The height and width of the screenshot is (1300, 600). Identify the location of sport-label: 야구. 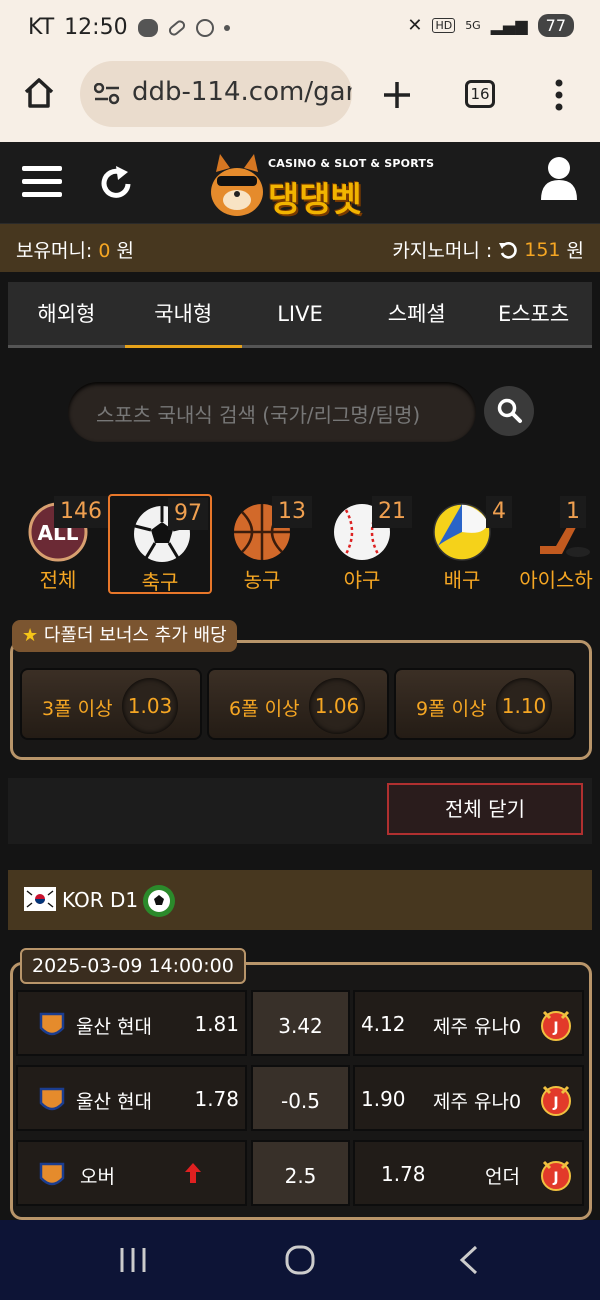
(362, 580).